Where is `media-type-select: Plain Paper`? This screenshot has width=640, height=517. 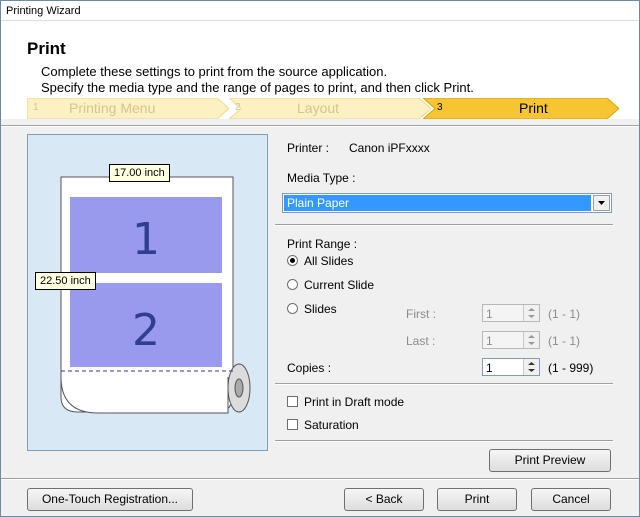
media-type-select: Plain Paper is located at coordinates (447, 203).